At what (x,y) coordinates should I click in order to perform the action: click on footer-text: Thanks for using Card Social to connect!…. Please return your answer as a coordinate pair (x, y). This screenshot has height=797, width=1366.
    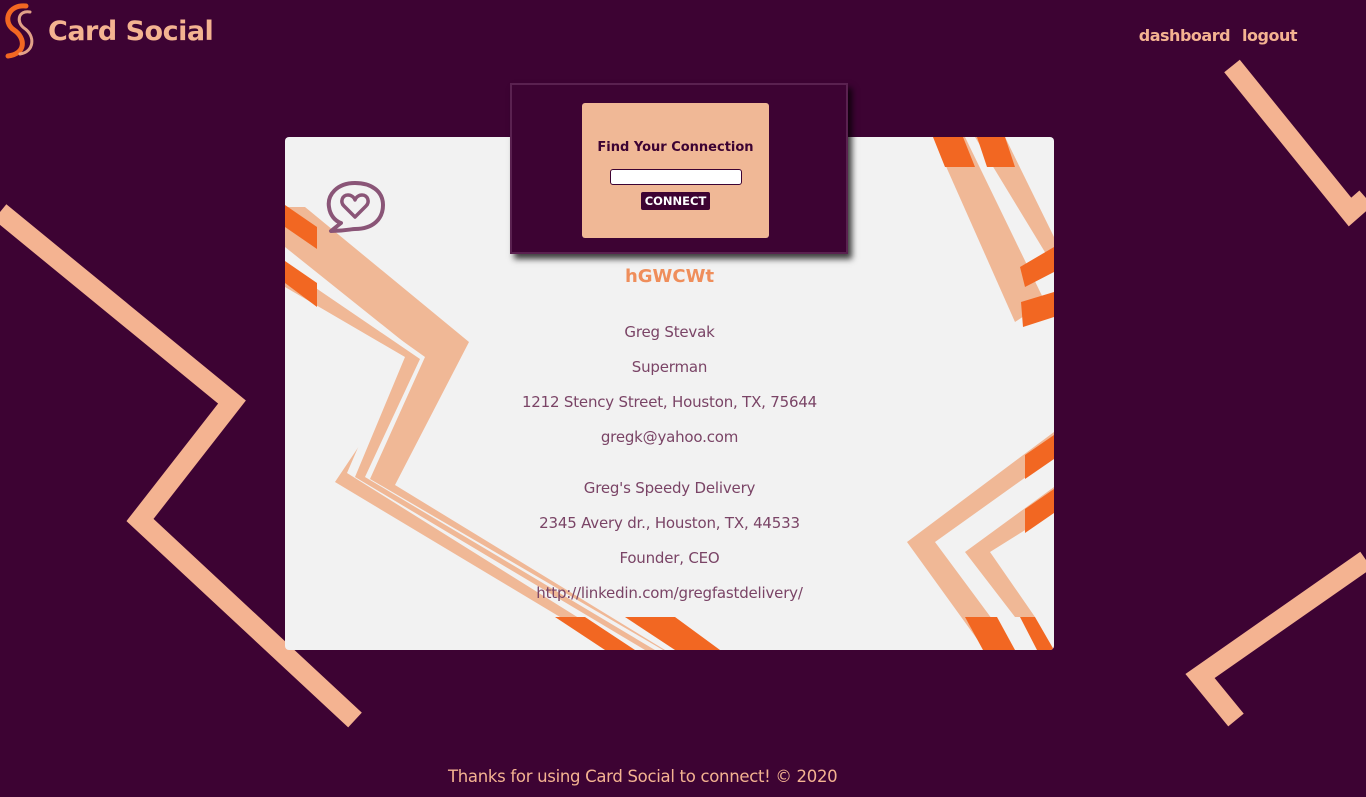
    Looking at the image, I should click on (643, 776).